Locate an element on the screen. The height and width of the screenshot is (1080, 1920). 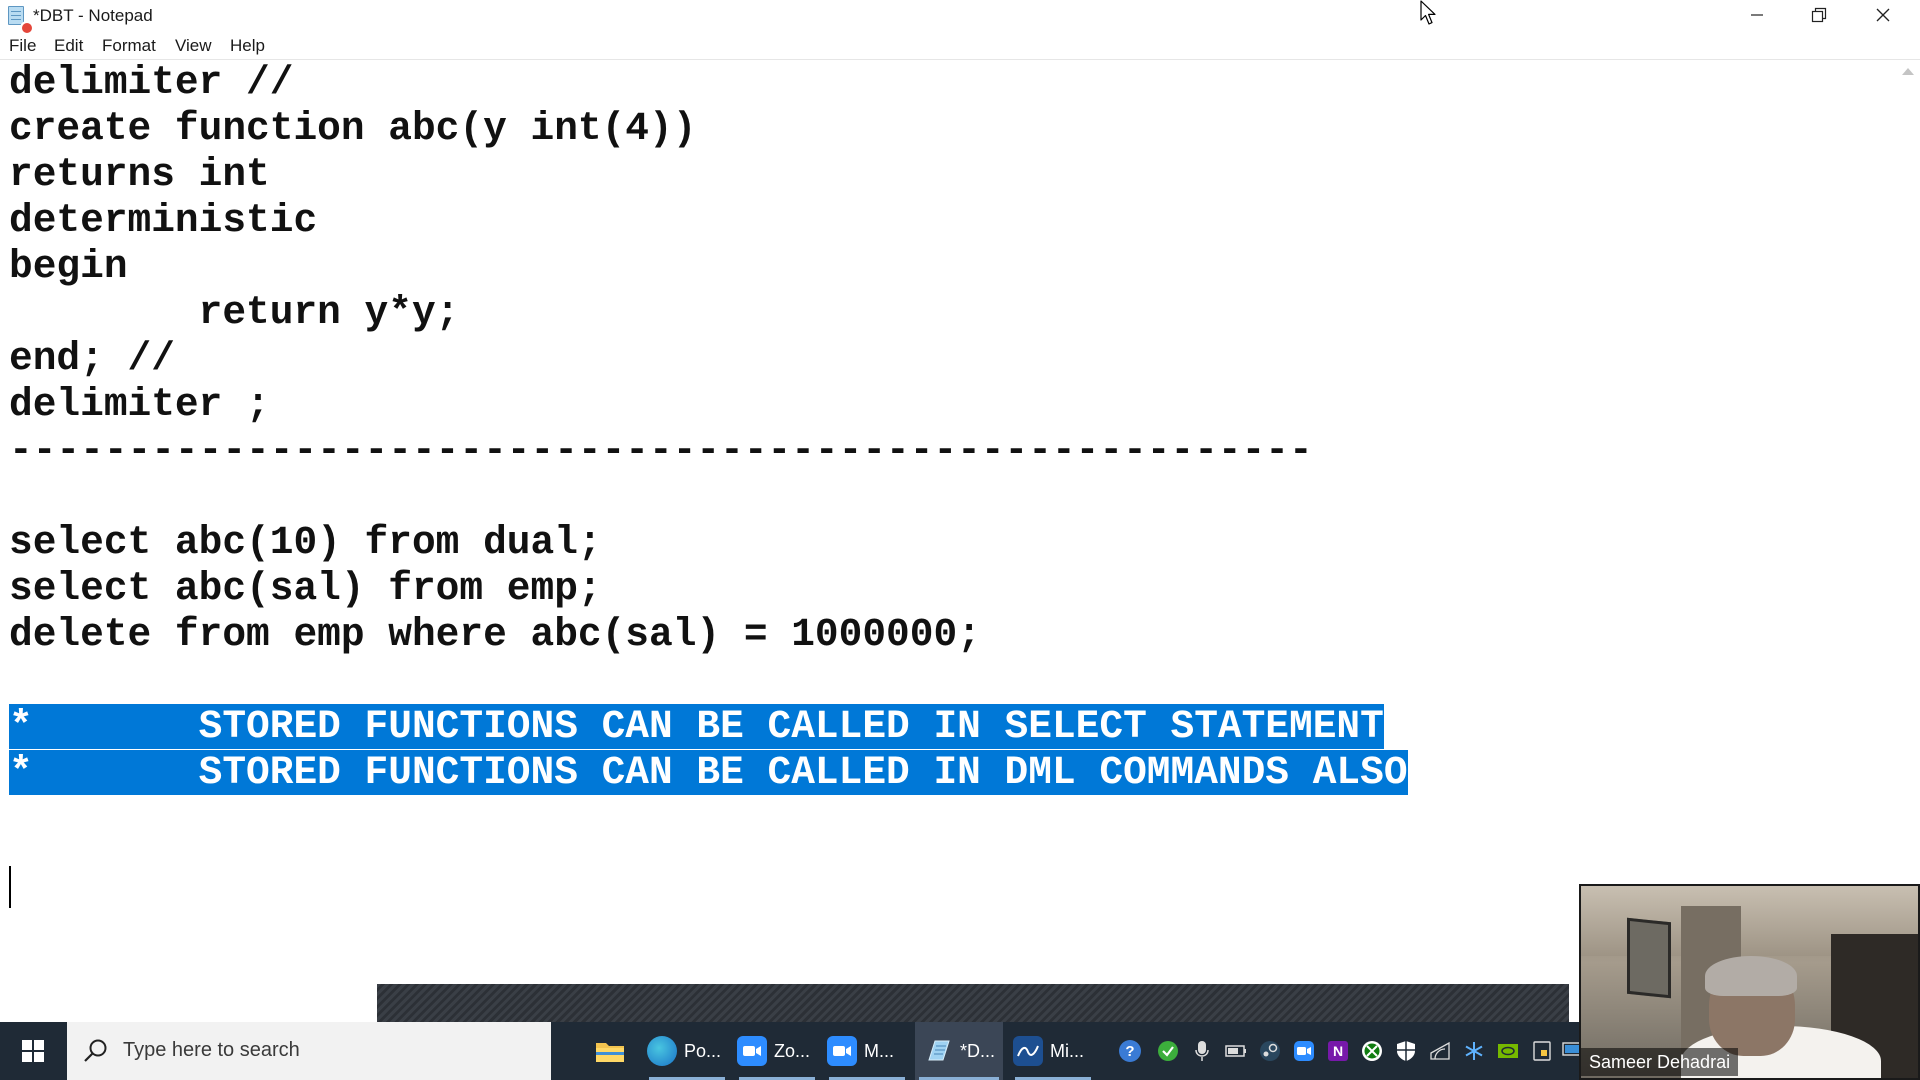
scroll-up-icon is located at coordinates (1908, 71).